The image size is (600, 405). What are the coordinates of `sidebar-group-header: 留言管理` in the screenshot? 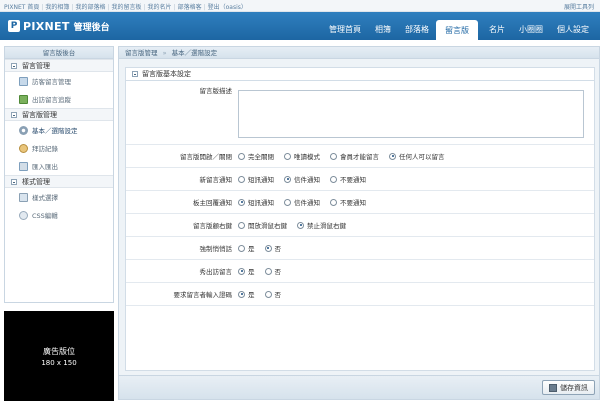 It's located at (59, 65).